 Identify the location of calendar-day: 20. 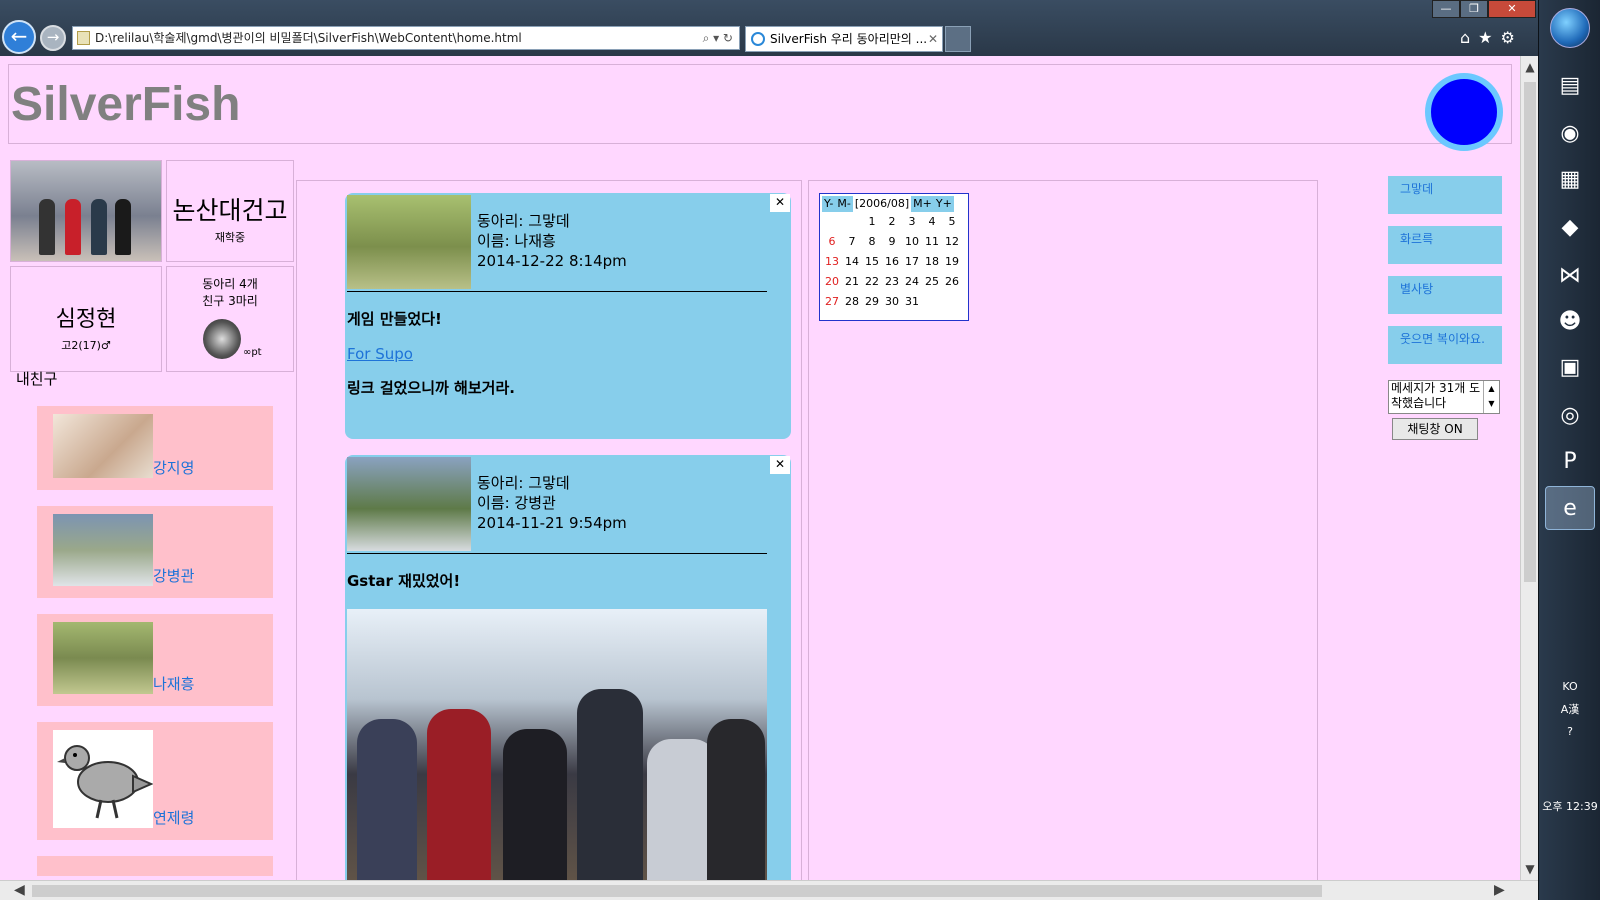
(832, 282).